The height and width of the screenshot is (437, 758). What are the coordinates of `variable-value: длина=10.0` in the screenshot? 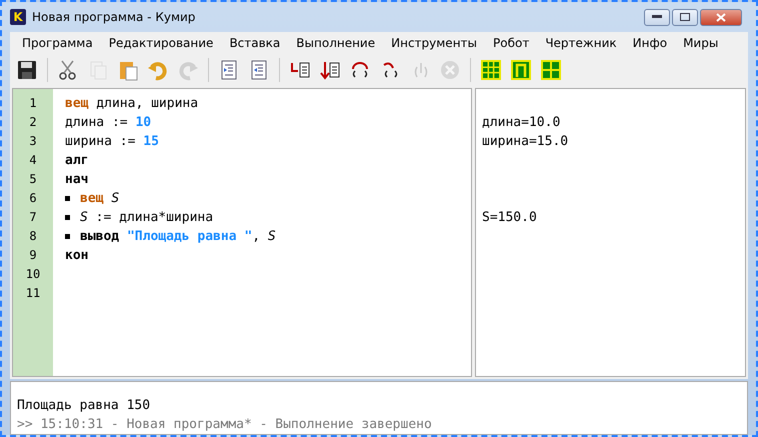 It's located at (521, 122).